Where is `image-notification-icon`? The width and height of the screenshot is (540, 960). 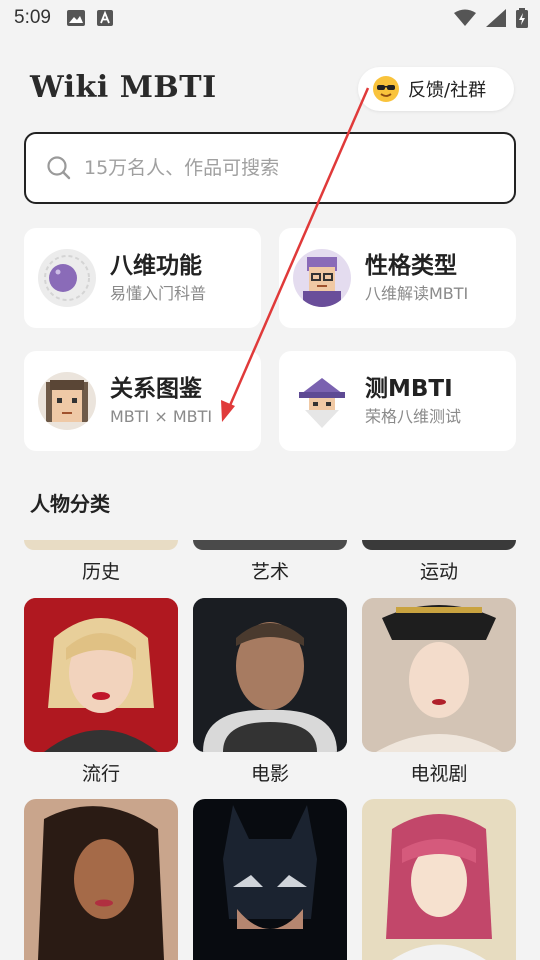 image-notification-icon is located at coordinates (75, 18).